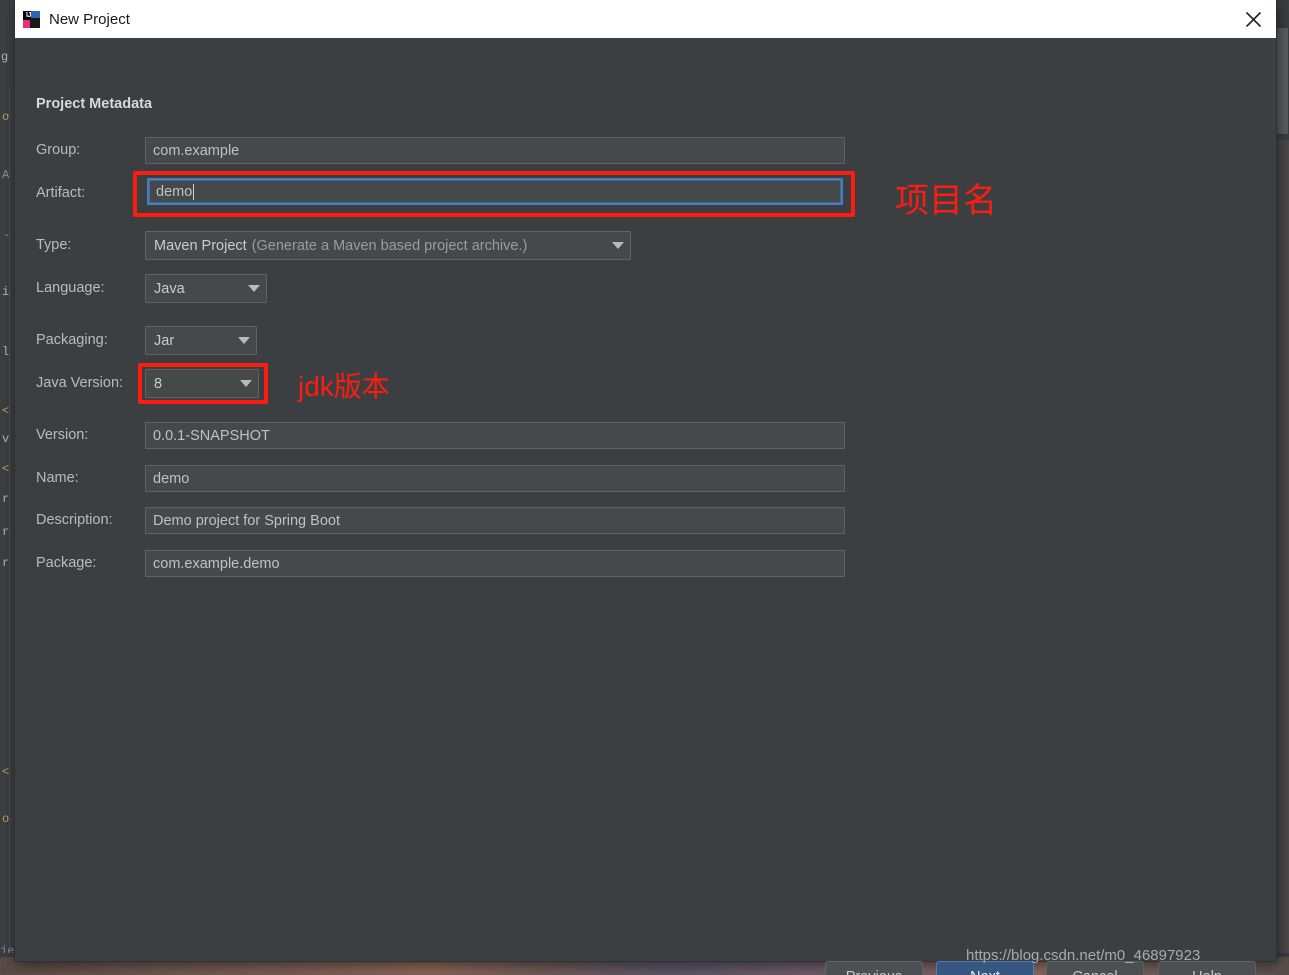 This screenshot has width=1289, height=975. I want to click on java-version-combo-value: 8, so click(158, 383).